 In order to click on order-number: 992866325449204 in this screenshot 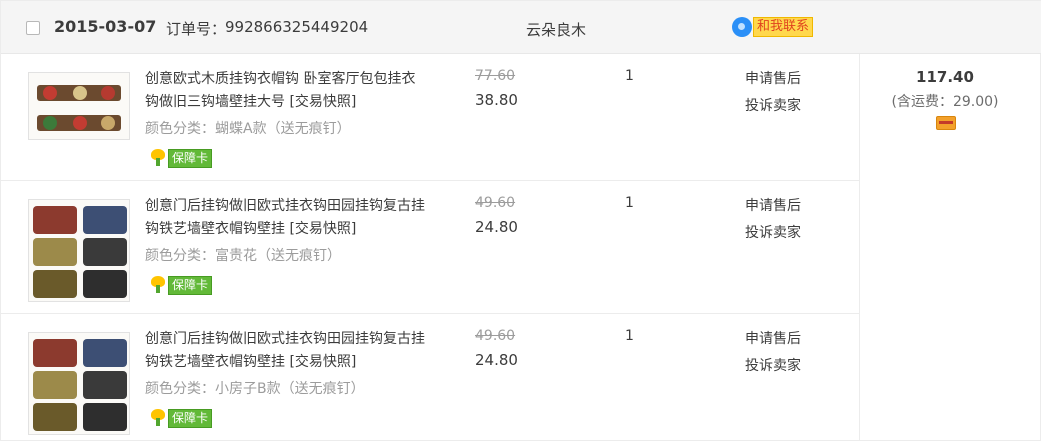, I will do `click(297, 27)`.